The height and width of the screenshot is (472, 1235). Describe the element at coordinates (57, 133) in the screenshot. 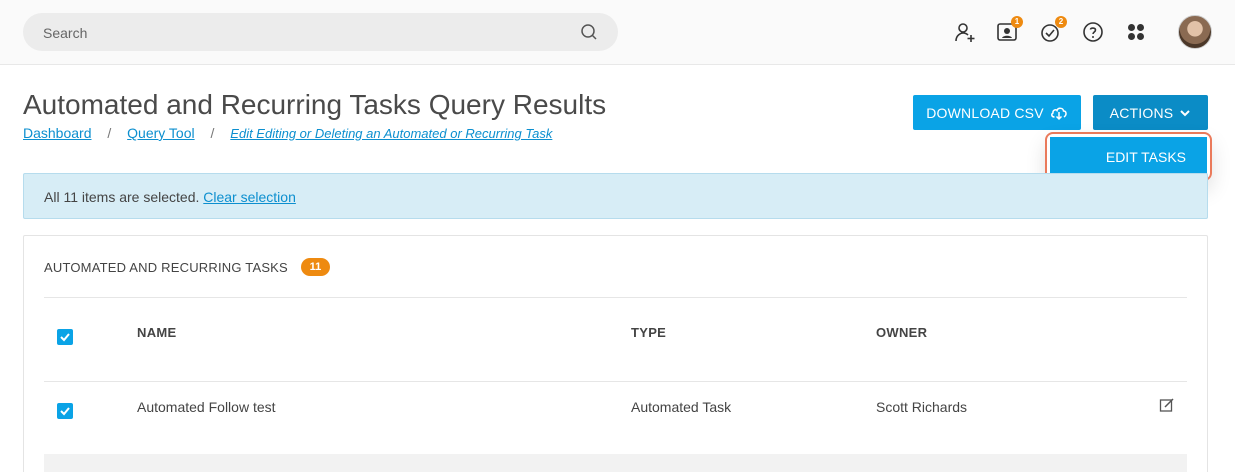

I see `breadcrumb-dashboard: Dashboard` at that location.